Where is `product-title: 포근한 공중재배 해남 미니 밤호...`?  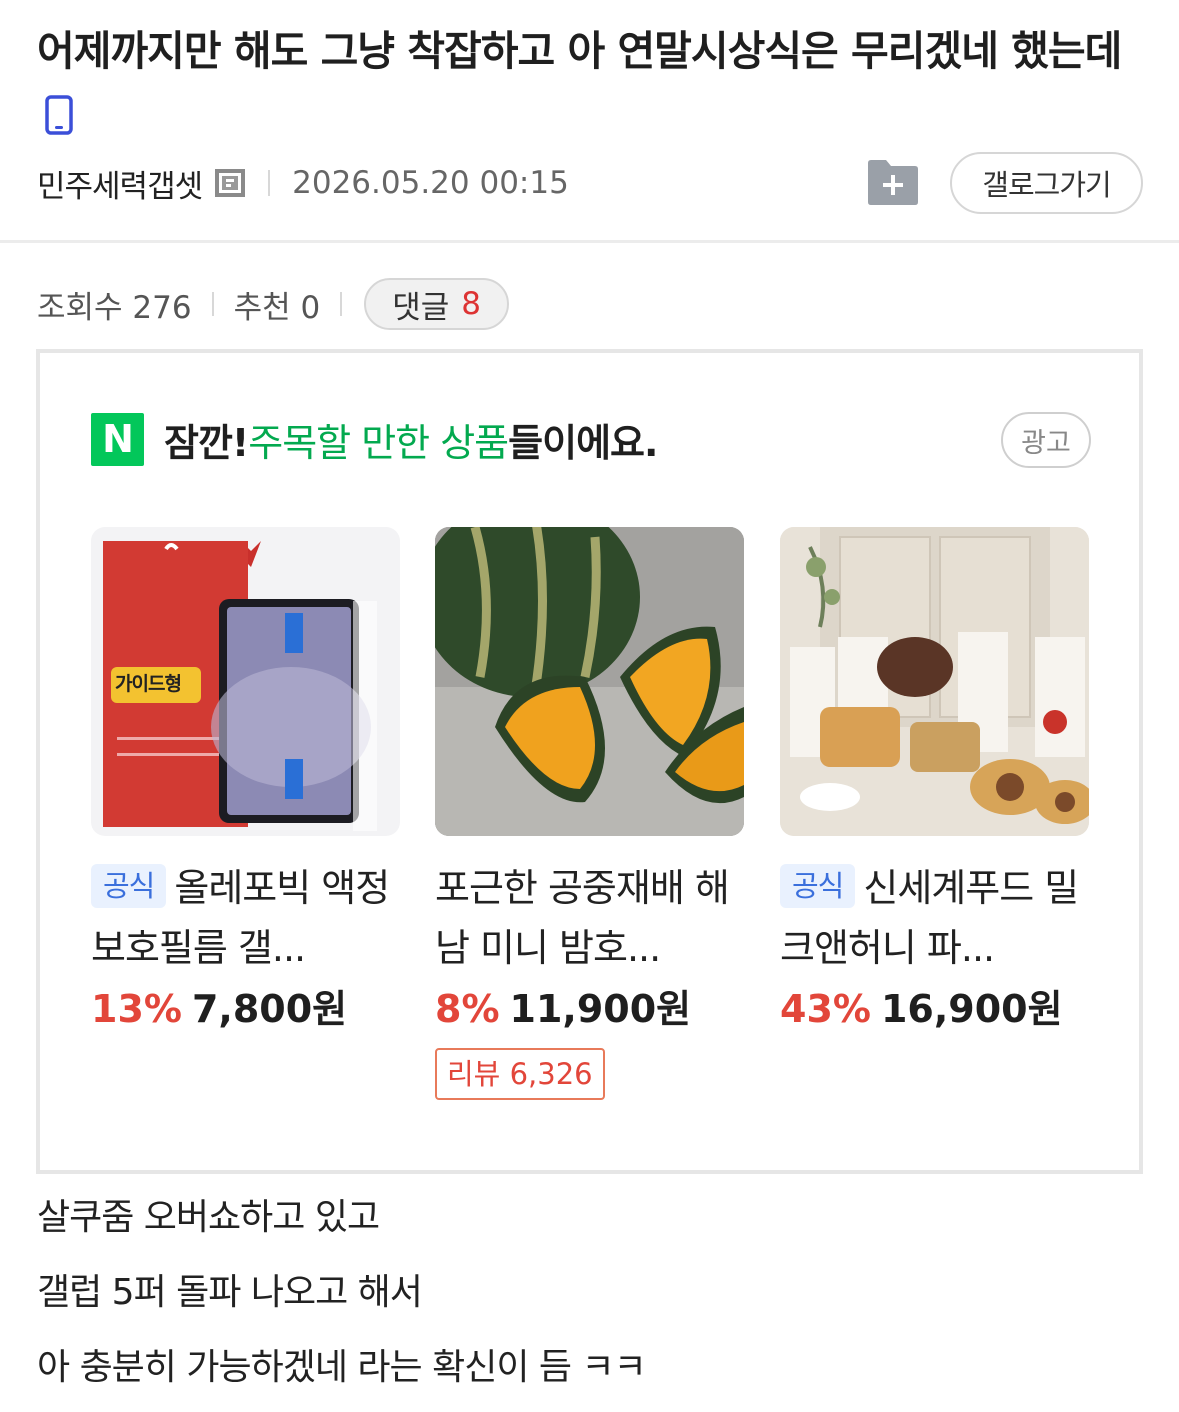
product-title: 포근한 공중재배 해남 미니 밤호... is located at coordinates (582, 918).